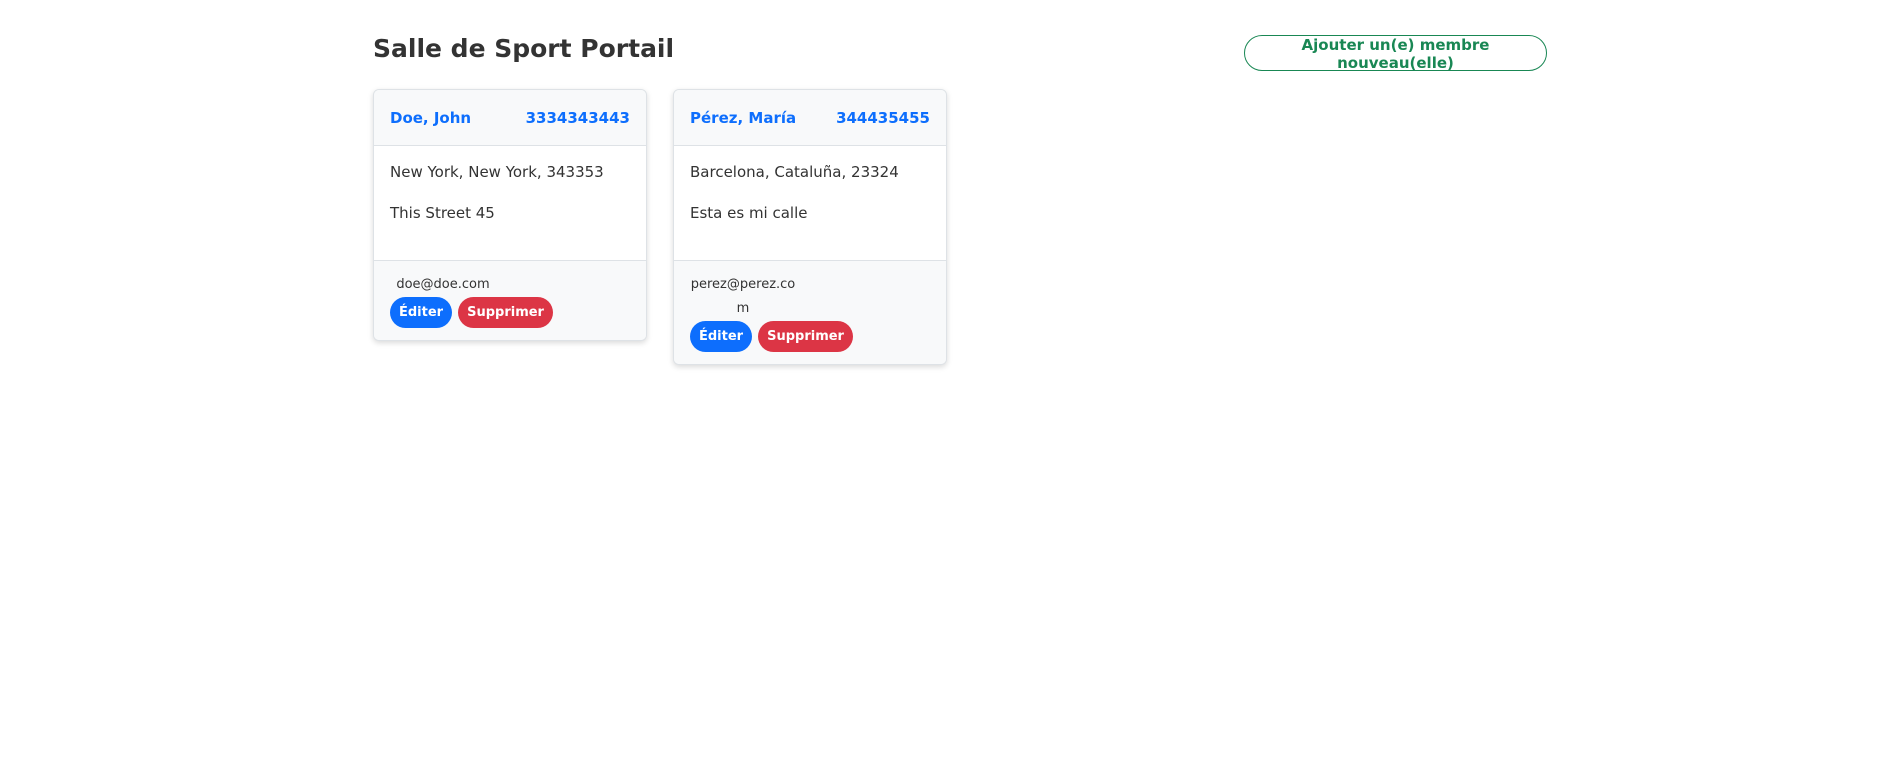 Image resolution: width=1904 pixels, height=773 pixels. I want to click on add-member-button: Ajouter un(e) membre nouveau(elle), so click(1395, 53).